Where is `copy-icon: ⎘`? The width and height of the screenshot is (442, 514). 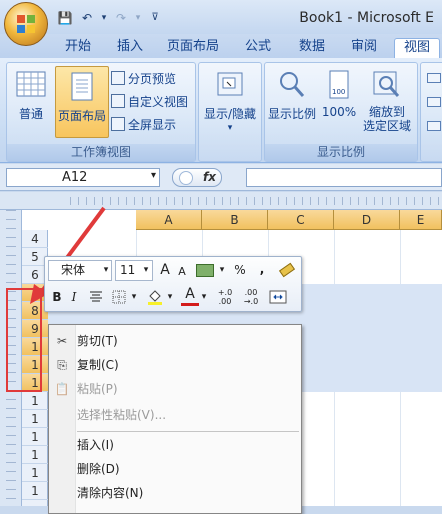
copy-icon: ⎘ is located at coordinates (62, 365).